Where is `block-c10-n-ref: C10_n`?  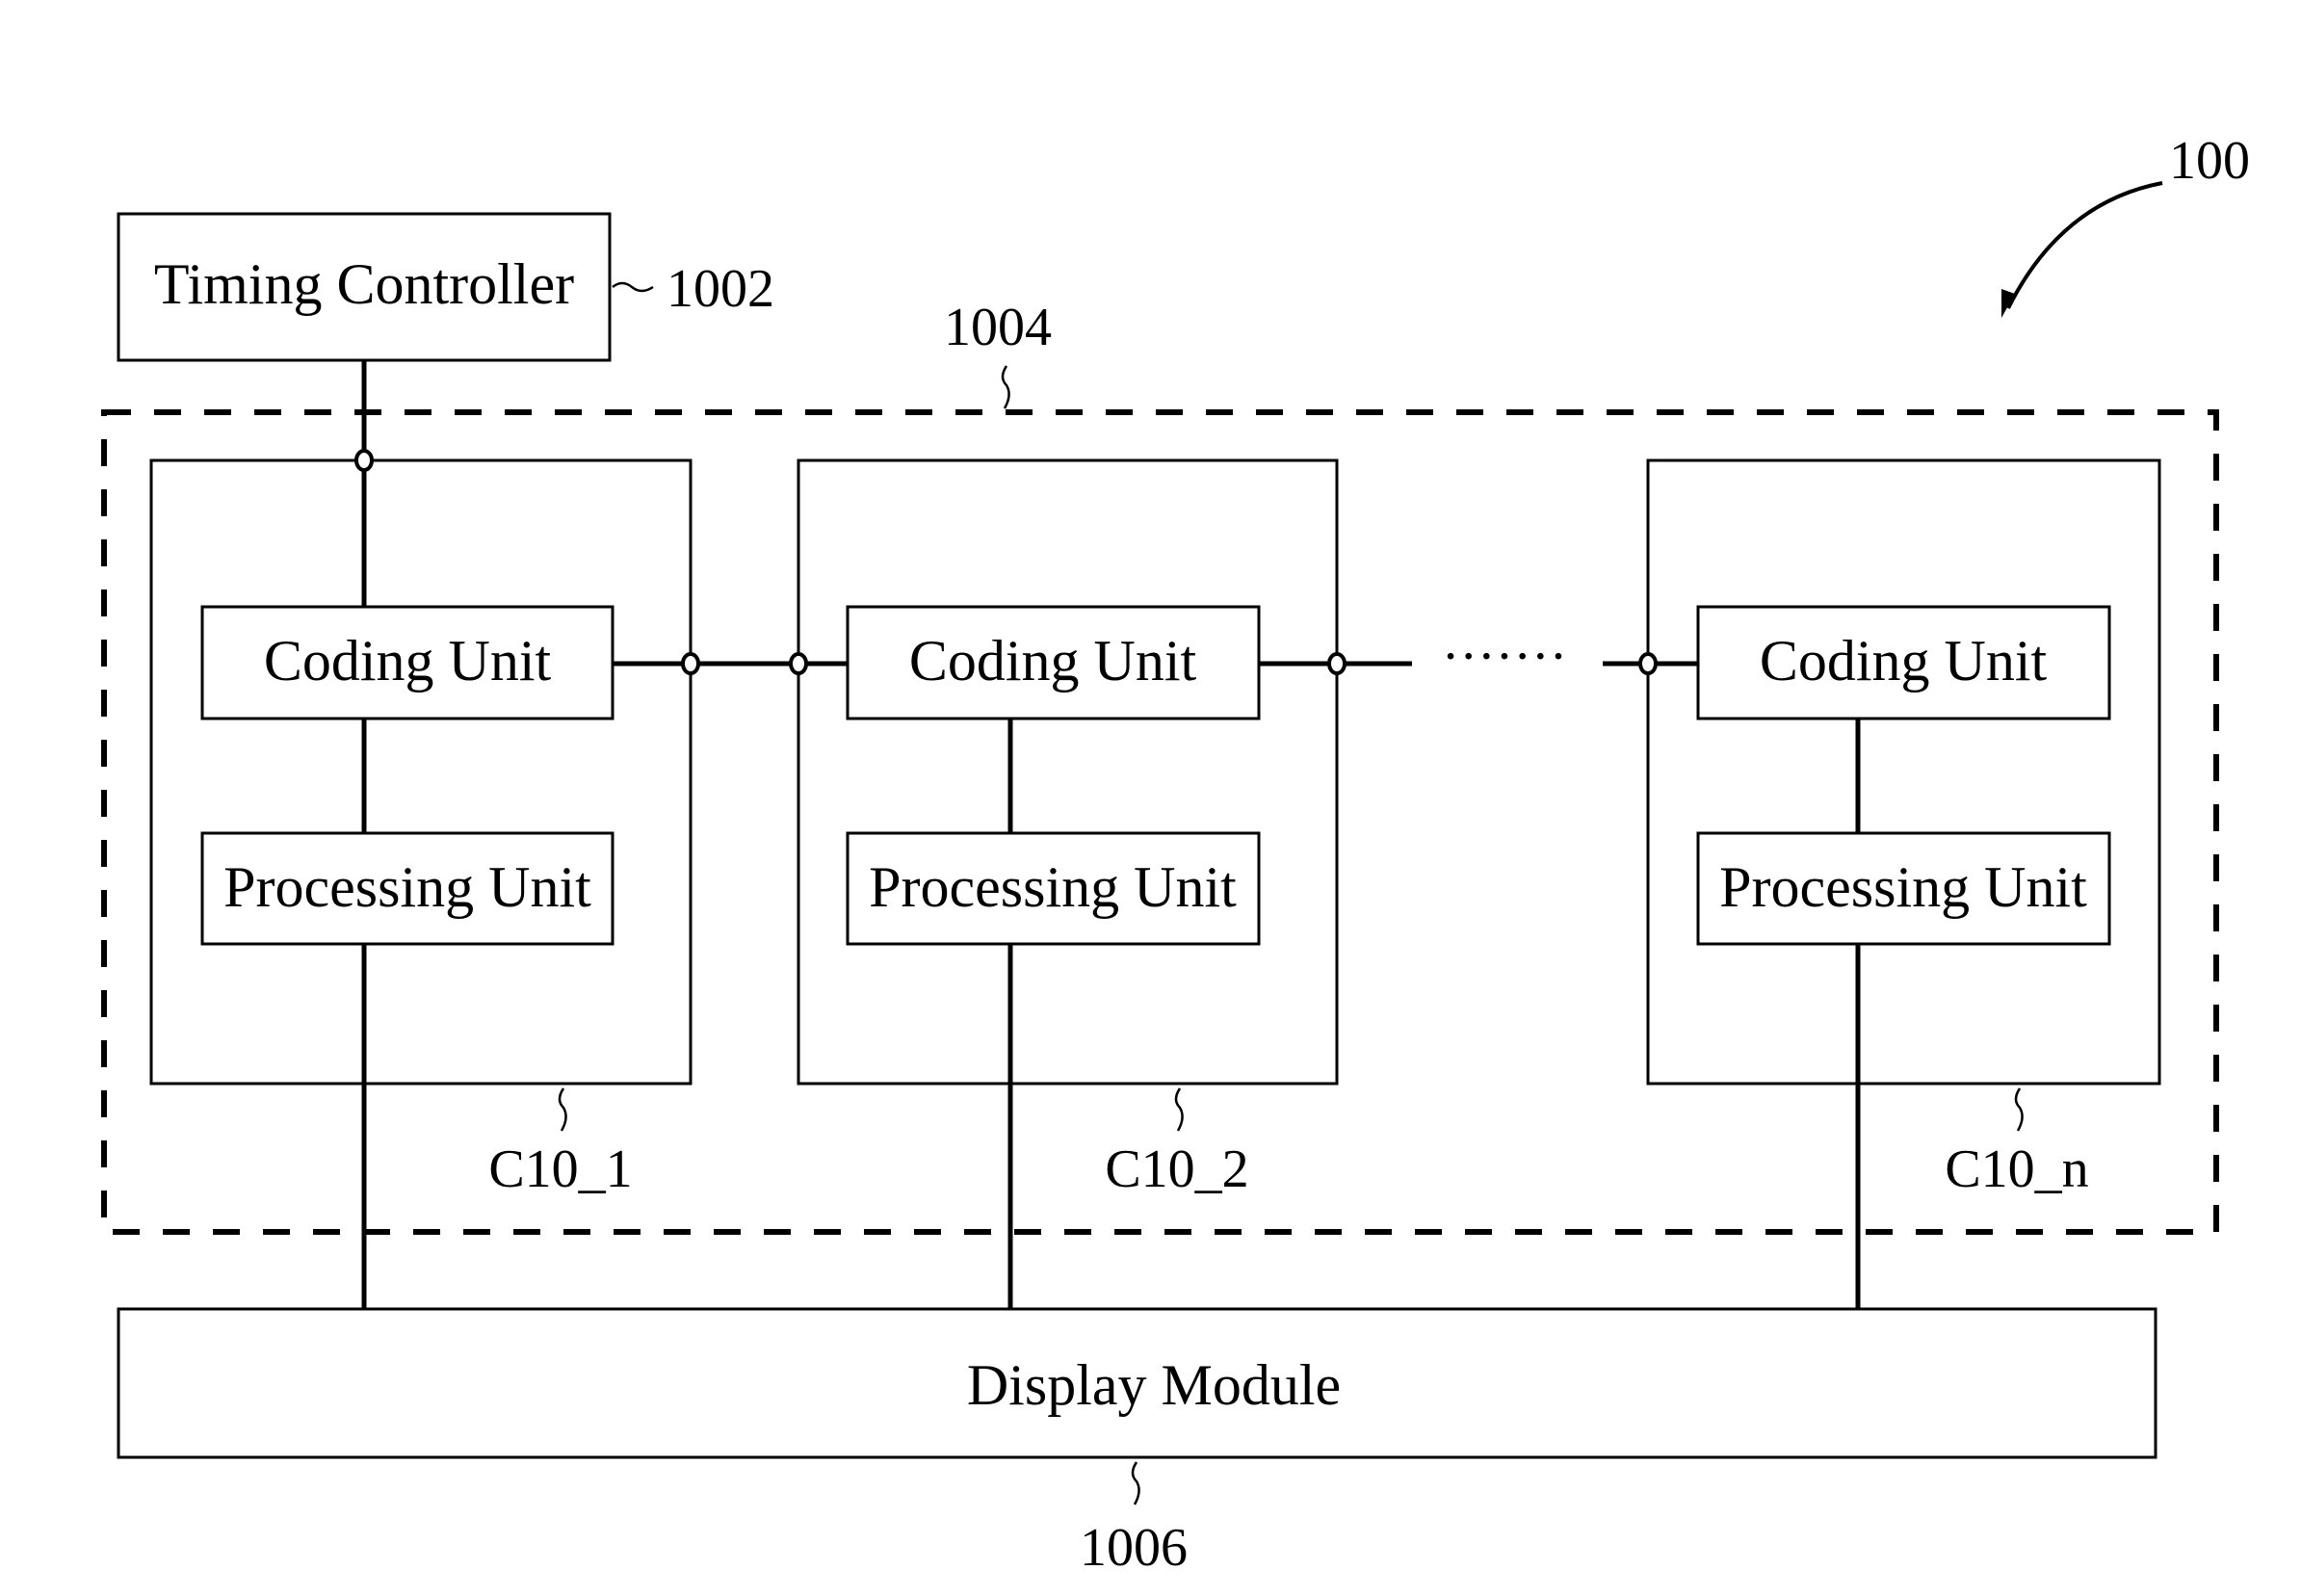 block-c10-n-ref: C10_n is located at coordinates (2017, 1169).